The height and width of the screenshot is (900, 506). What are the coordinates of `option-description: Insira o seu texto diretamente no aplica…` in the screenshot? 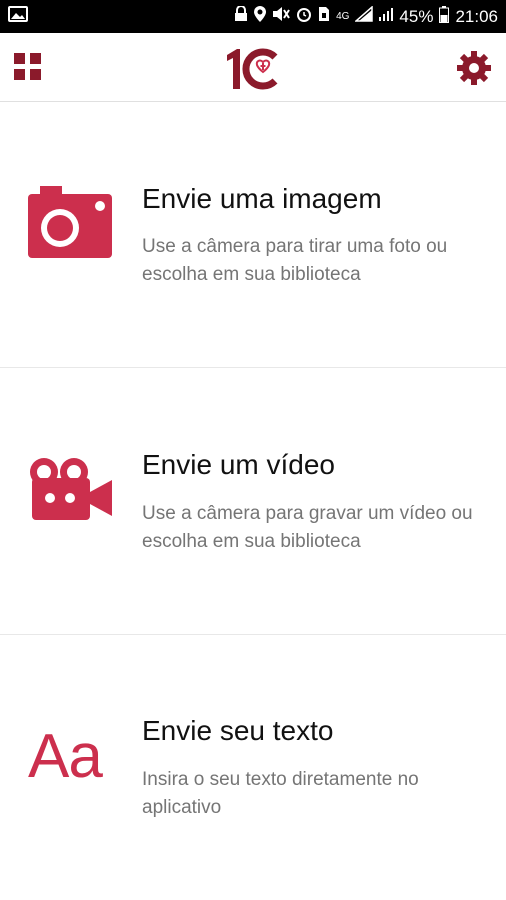 It's located at (280, 793).